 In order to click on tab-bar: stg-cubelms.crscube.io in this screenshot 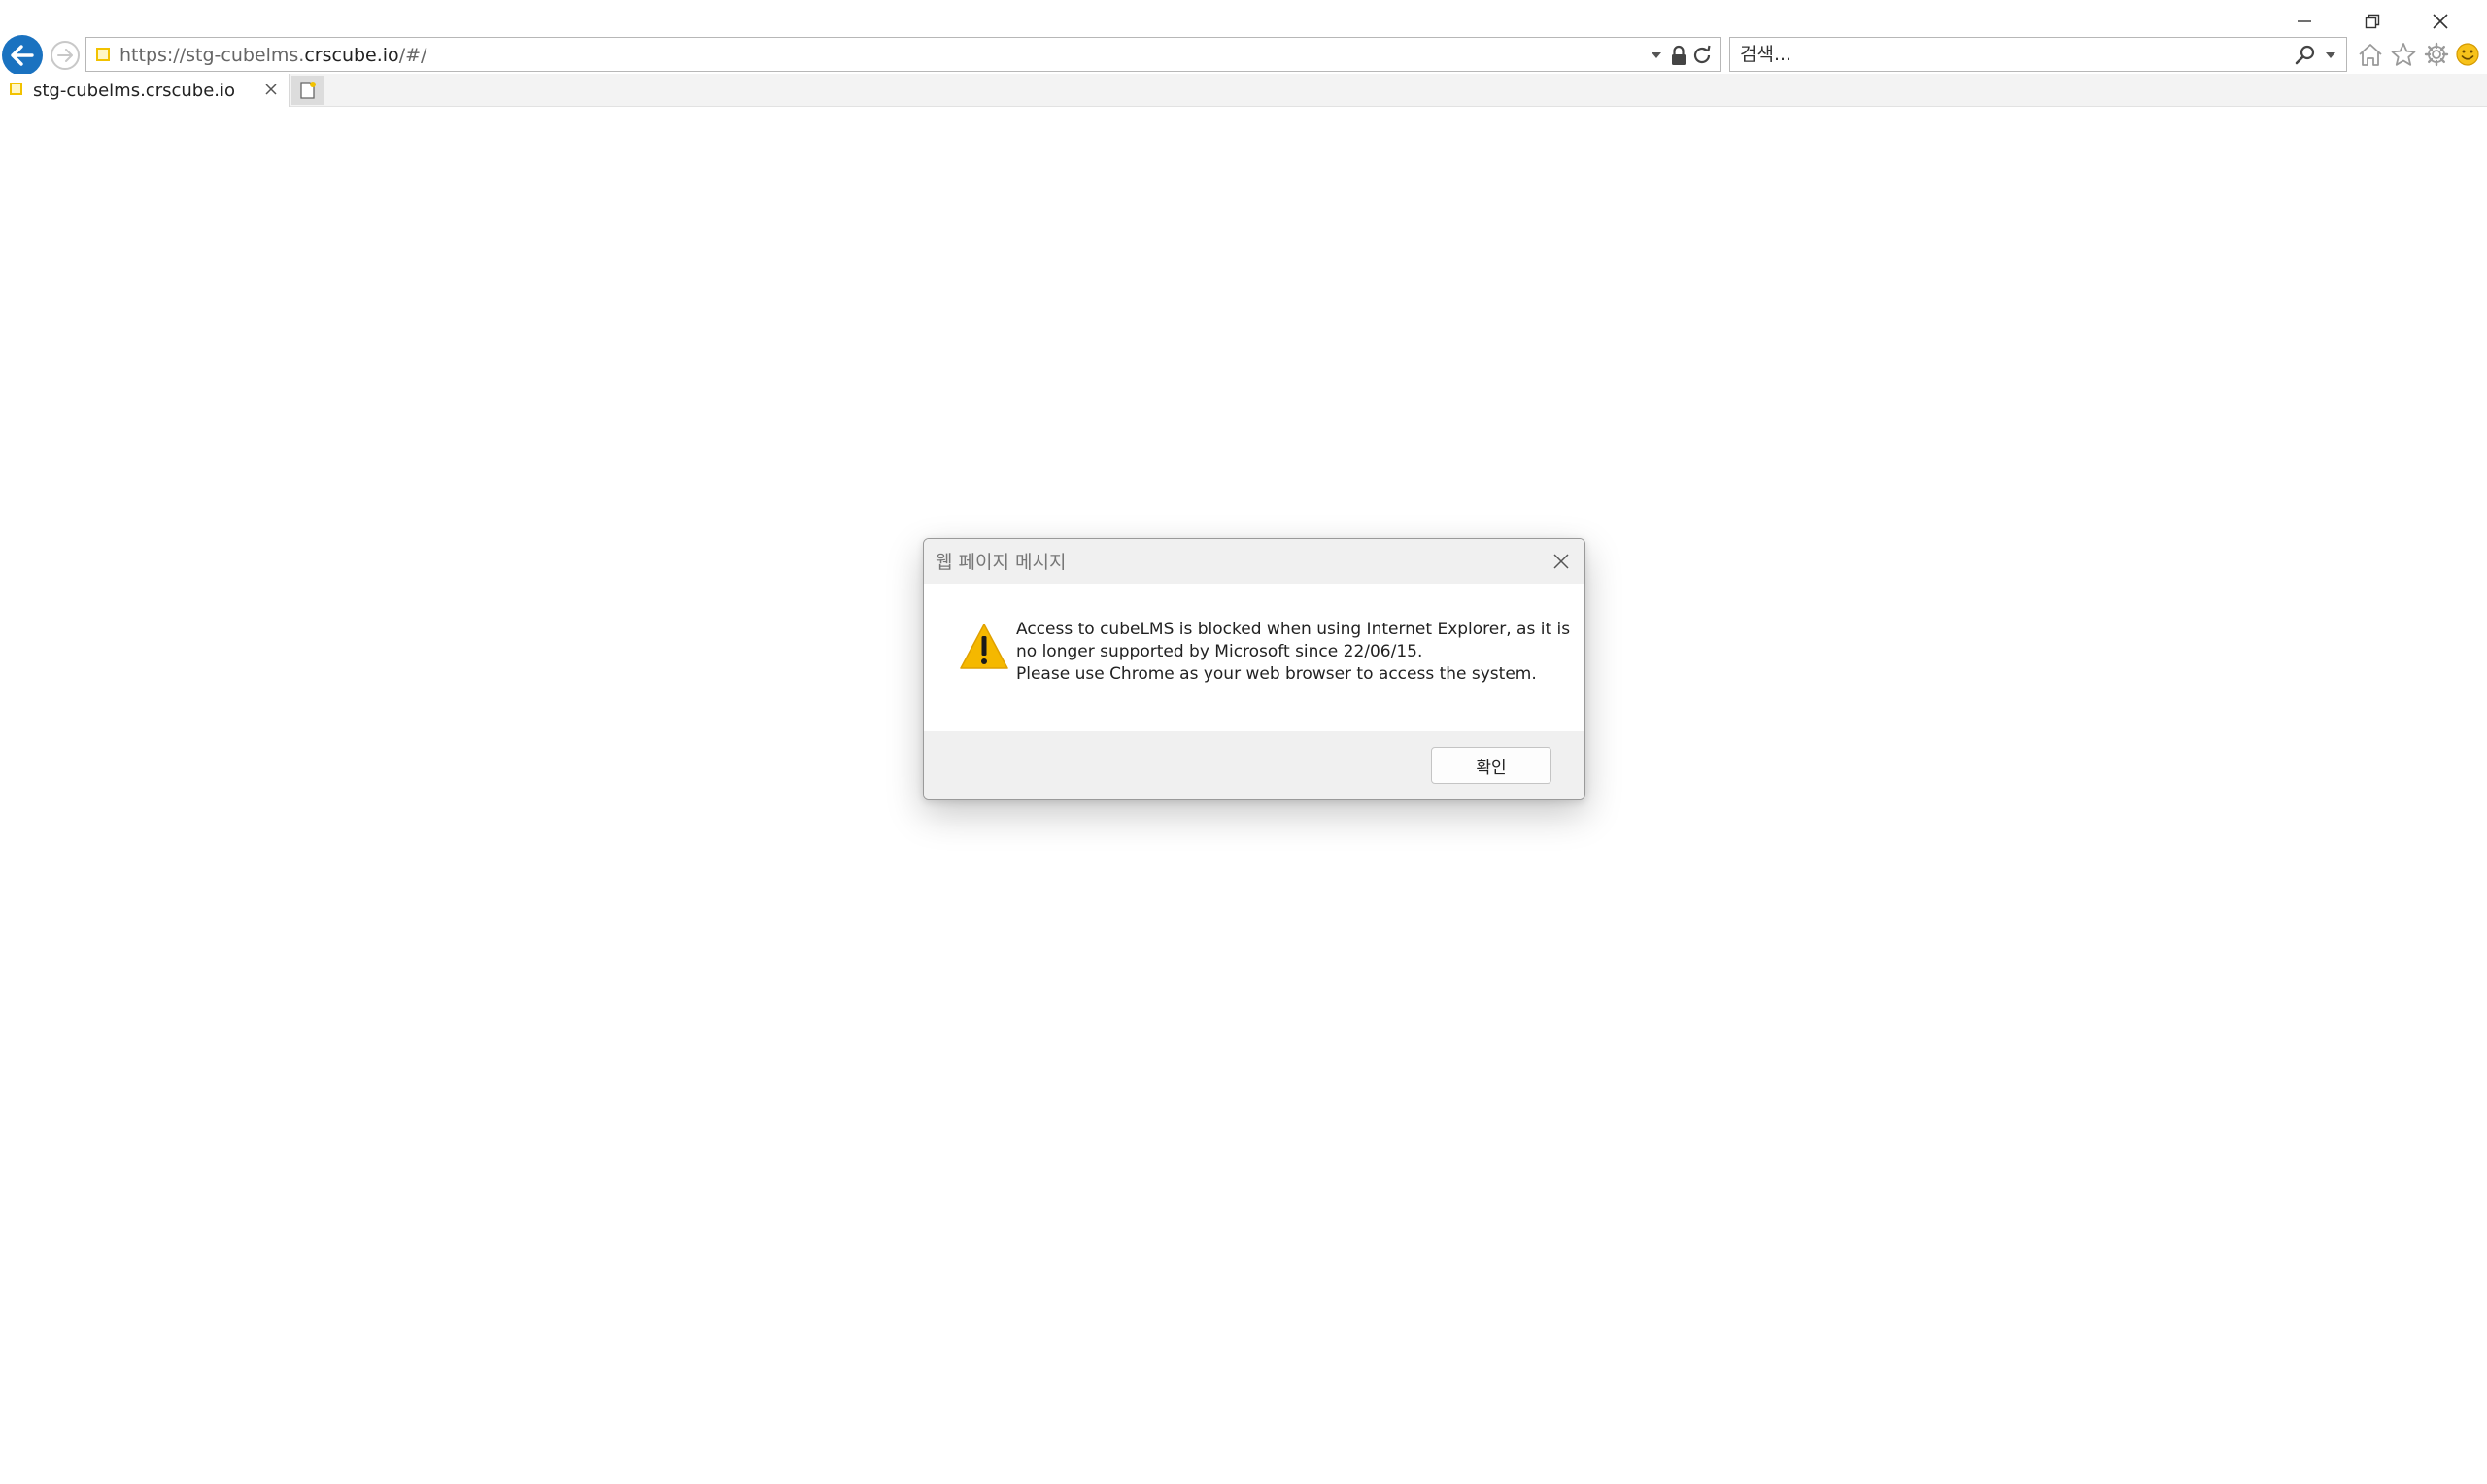, I will do `click(1243, 90)`.